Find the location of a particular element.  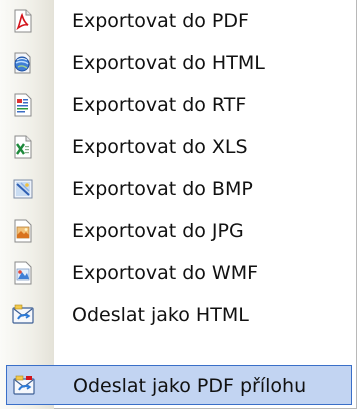

html-globe-icon is located at coordinates (22, 63).